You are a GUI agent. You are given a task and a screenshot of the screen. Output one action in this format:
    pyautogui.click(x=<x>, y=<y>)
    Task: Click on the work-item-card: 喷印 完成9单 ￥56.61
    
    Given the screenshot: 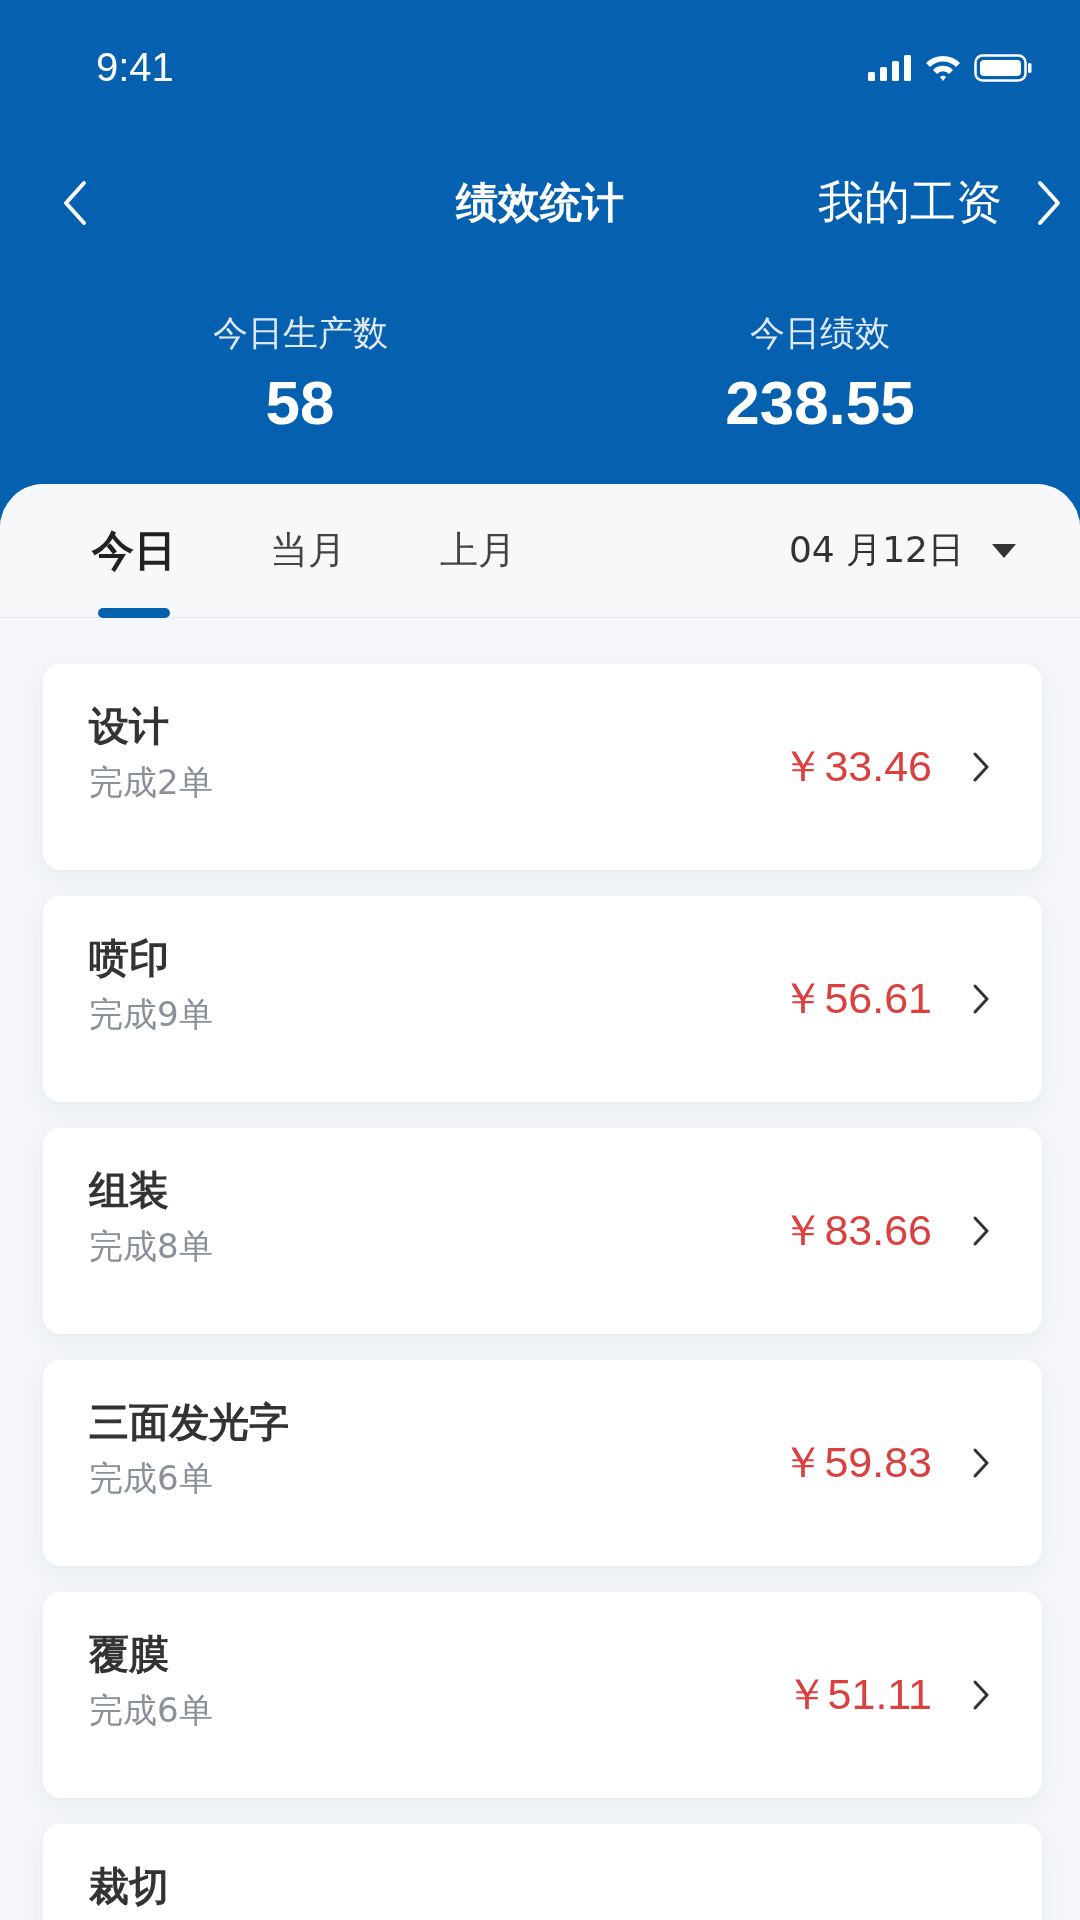 What is the action you would take?
    pyautogui.click(x=542, y=999)
    